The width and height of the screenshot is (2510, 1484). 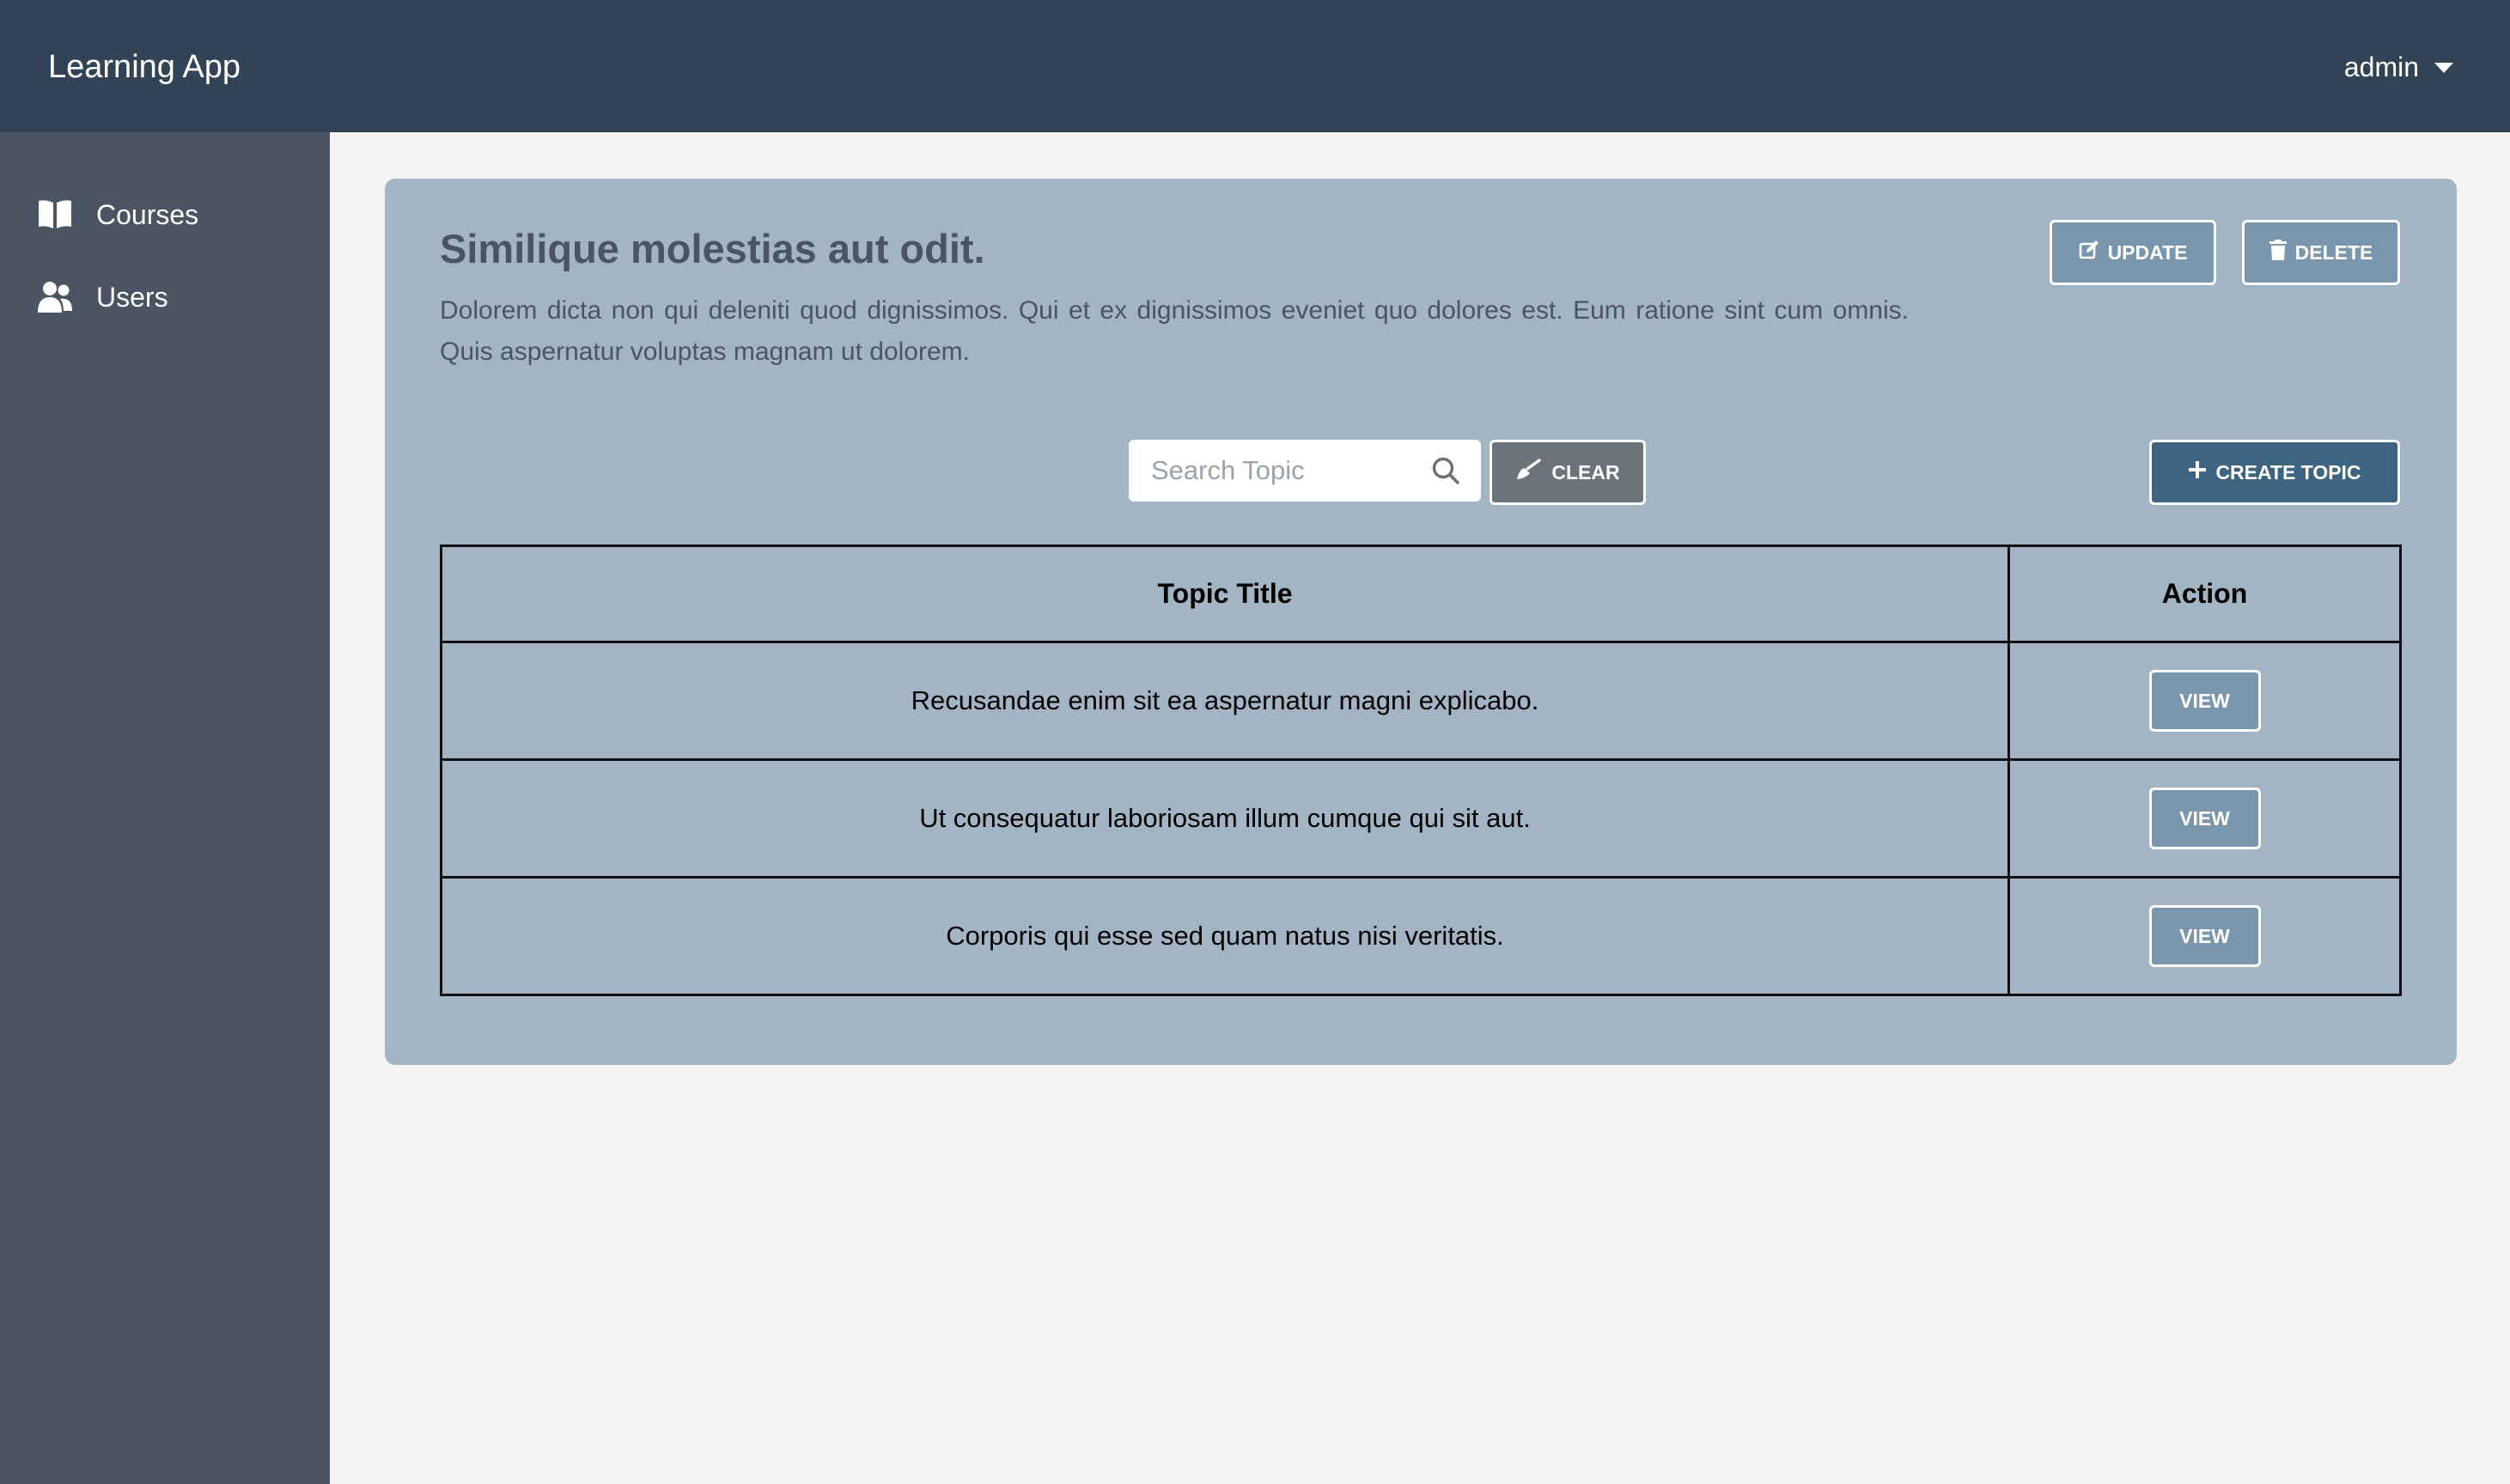 What do you see at coordinates (2333, 252) in the screenshot?
I see `delete-label: DELETE` at bounding box center [2333, 252].